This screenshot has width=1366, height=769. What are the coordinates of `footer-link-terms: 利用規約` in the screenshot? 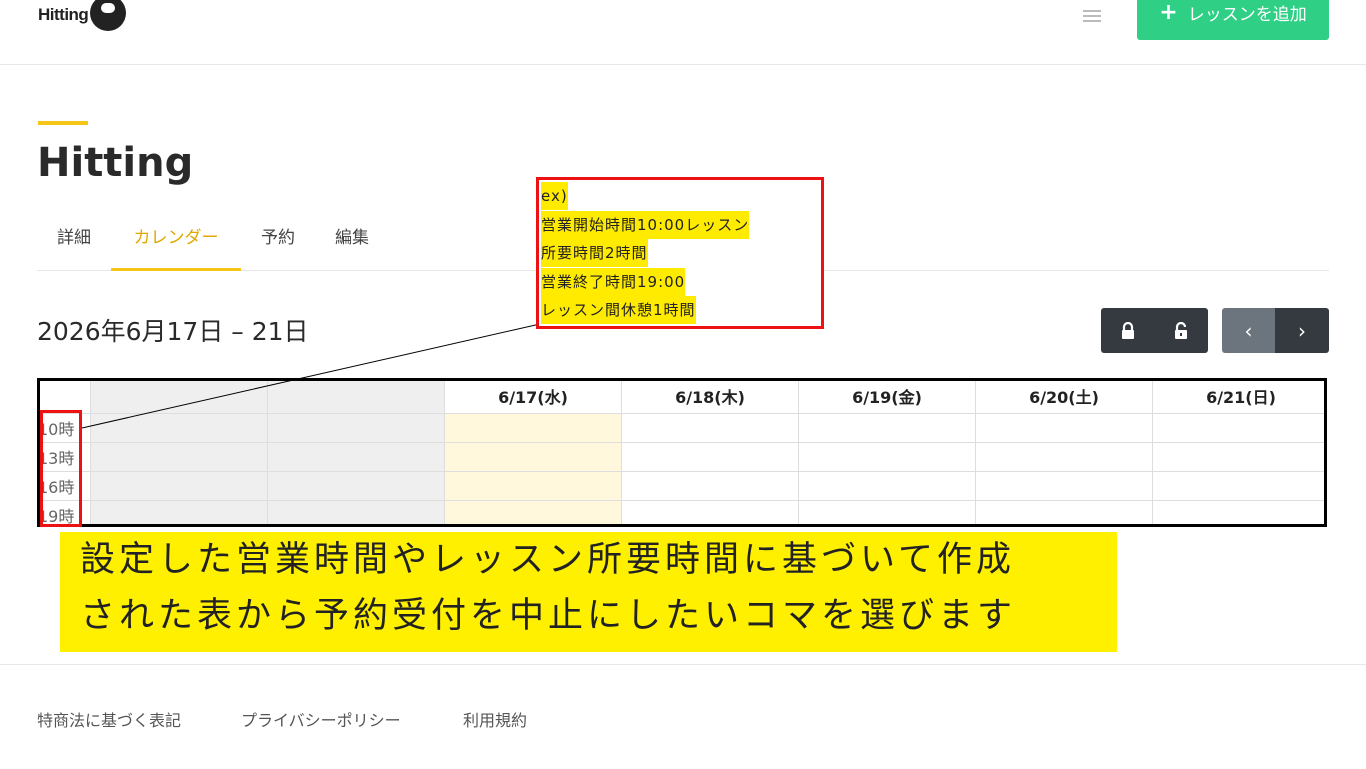 It's located at (495, 719).